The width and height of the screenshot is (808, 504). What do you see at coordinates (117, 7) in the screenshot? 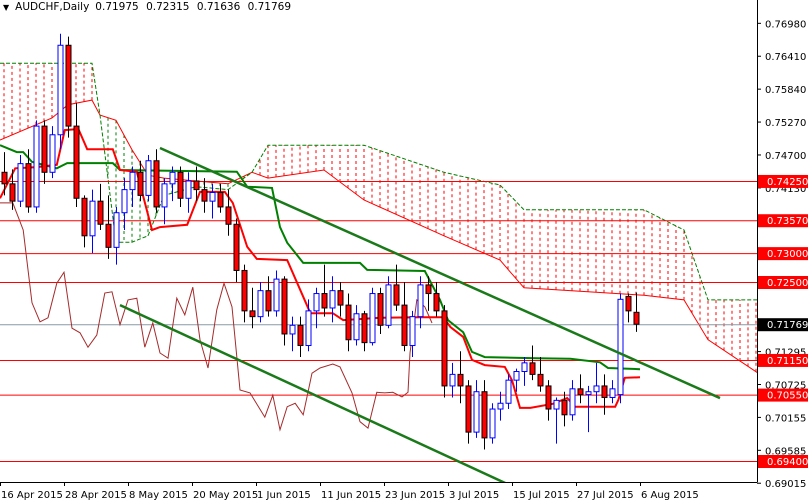
I see `open-value: 0.71975` at bounding box center [117, 7].